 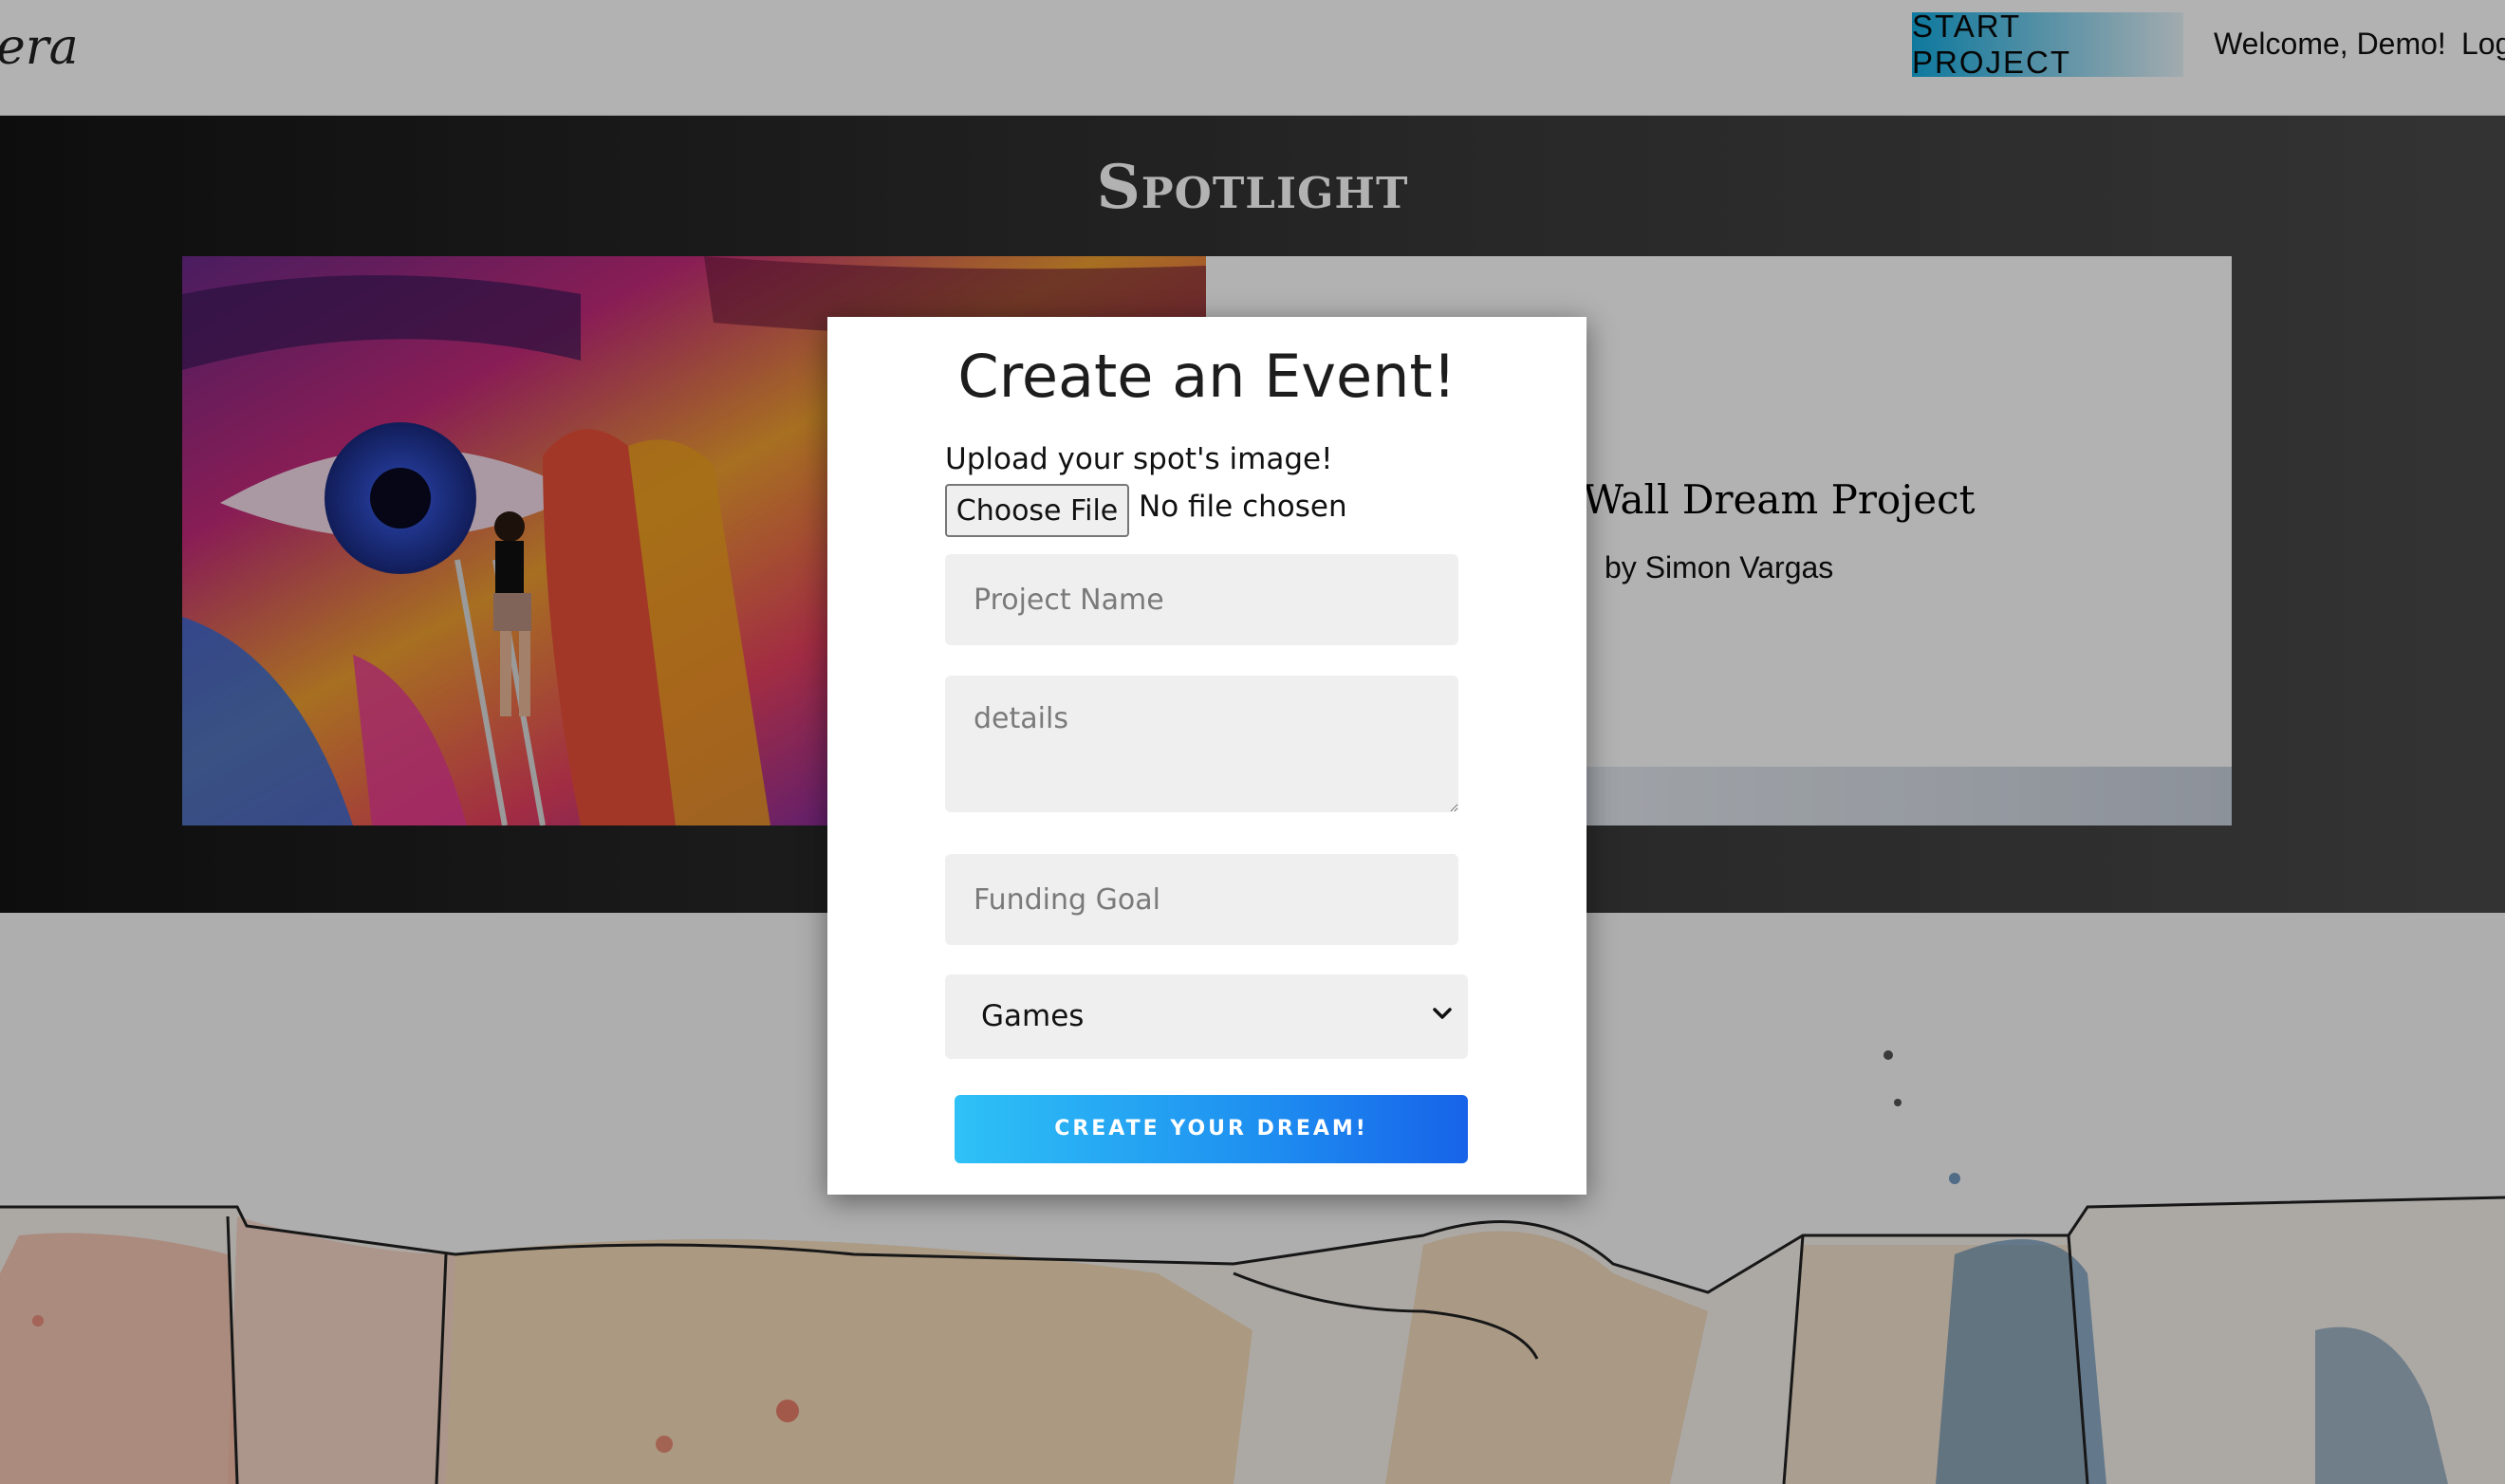 I want to click on details-textarea, so click(x=1201, y=744).